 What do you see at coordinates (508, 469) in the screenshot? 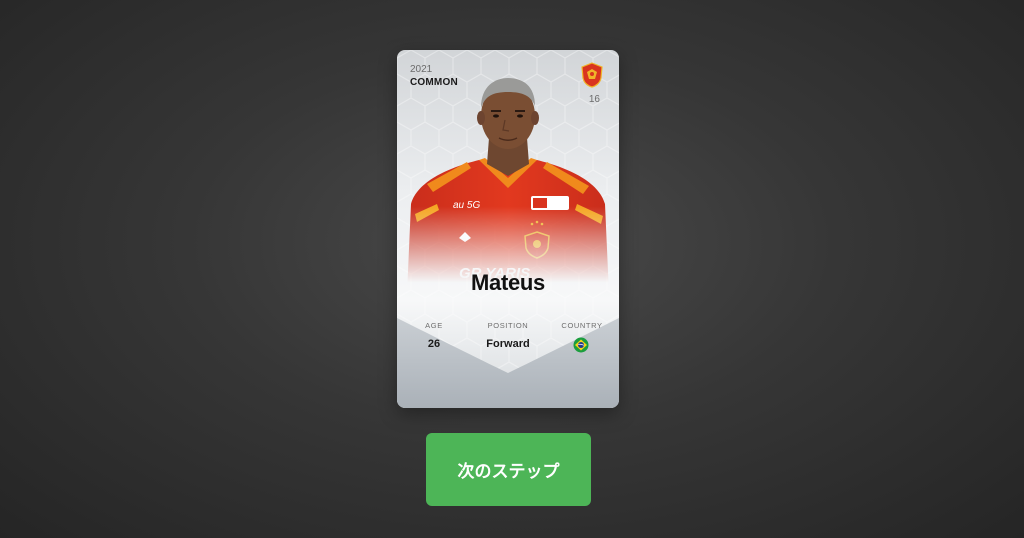
I see `next-step-button: 次のステップ` at bounding box center [508, 469].